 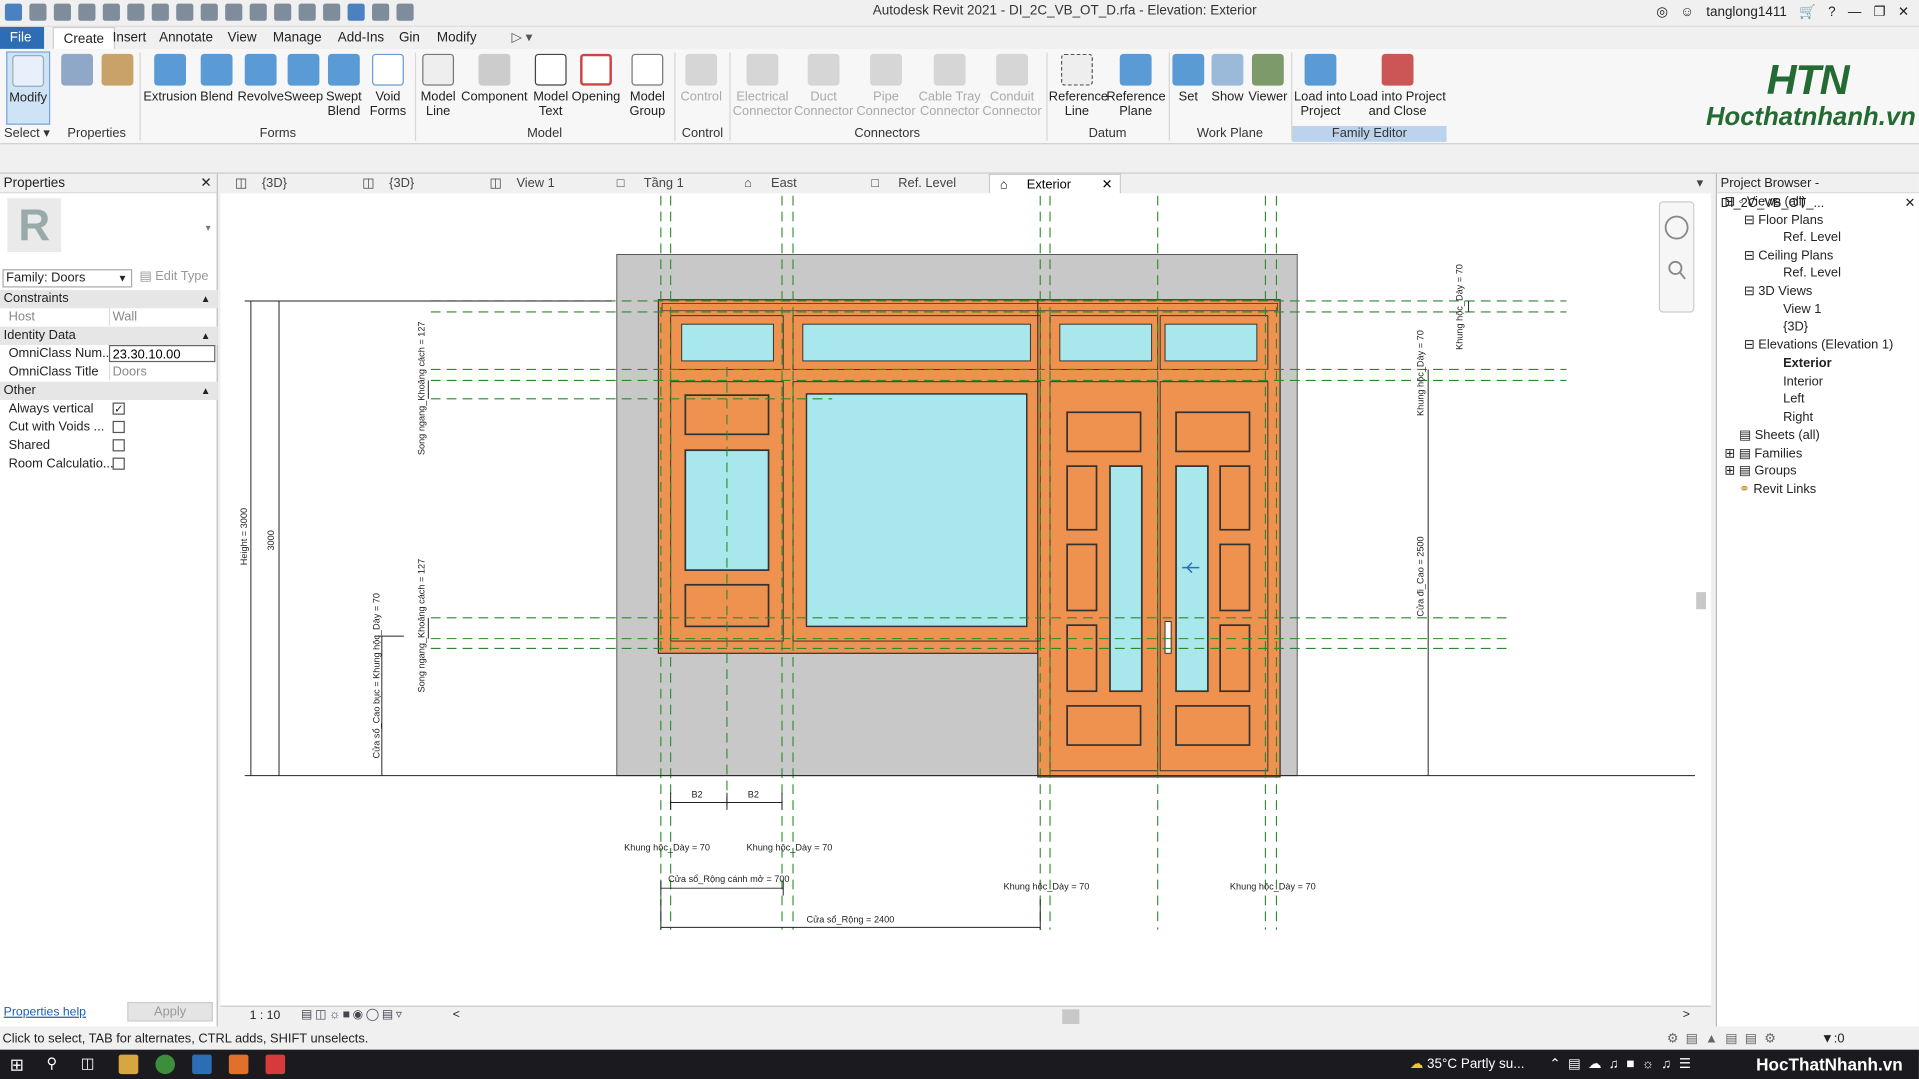 I want to click on dim-cua-di-cao: Cửa đi_Cao = 2500, so click(x=1420, y=576).